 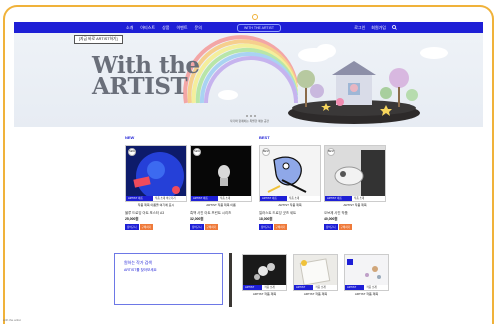 I want to click on section-label-new: NEW, so click(x=130, y=137).